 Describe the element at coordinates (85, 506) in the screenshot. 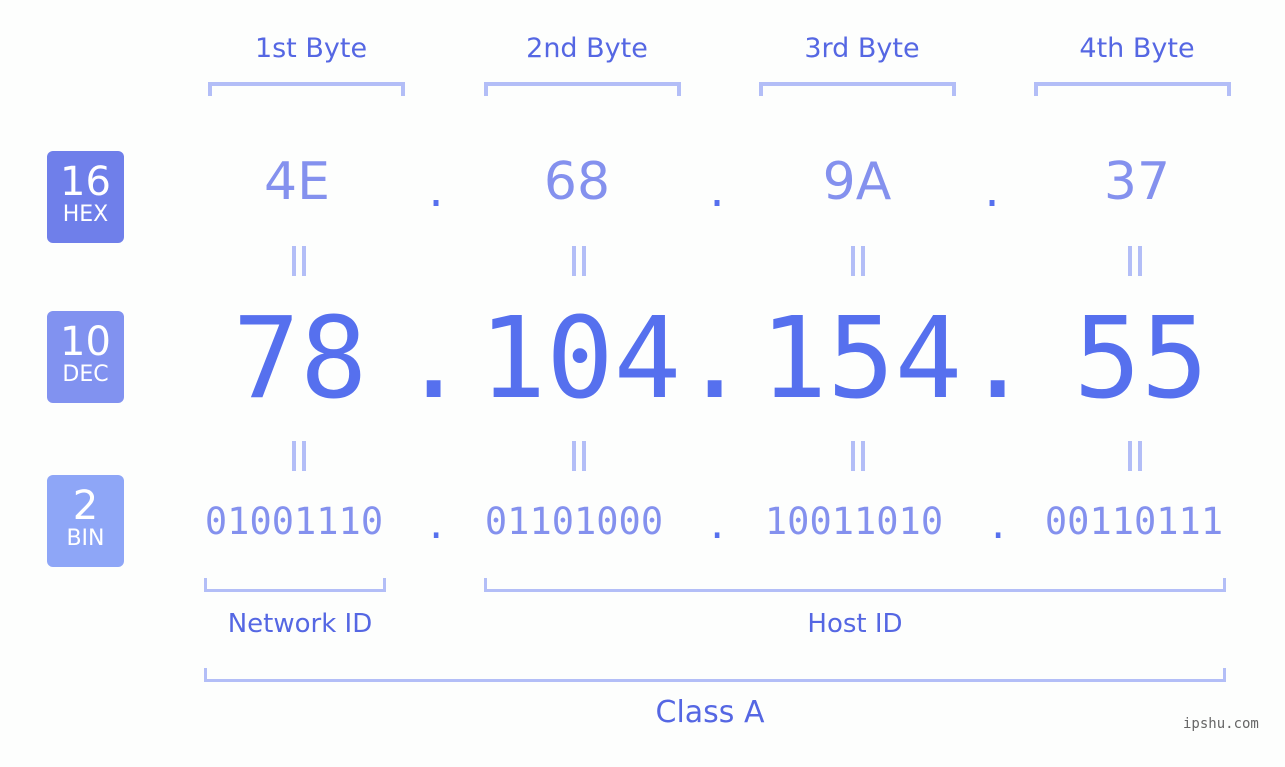

I see `bin-badge-number: 2` at that location.